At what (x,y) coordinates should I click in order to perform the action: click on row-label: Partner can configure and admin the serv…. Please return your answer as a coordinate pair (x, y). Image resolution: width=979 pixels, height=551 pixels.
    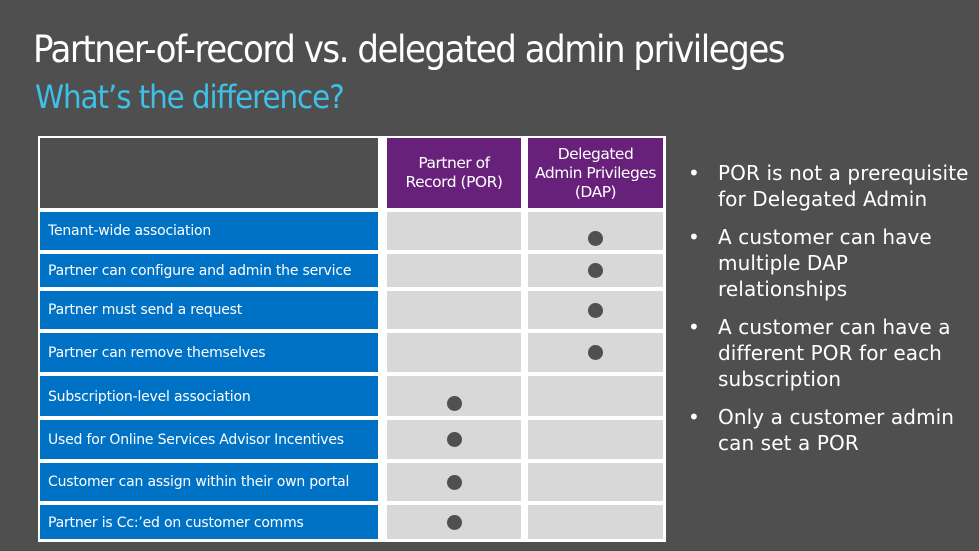
    Looking at the image, I should click on (209, 270).